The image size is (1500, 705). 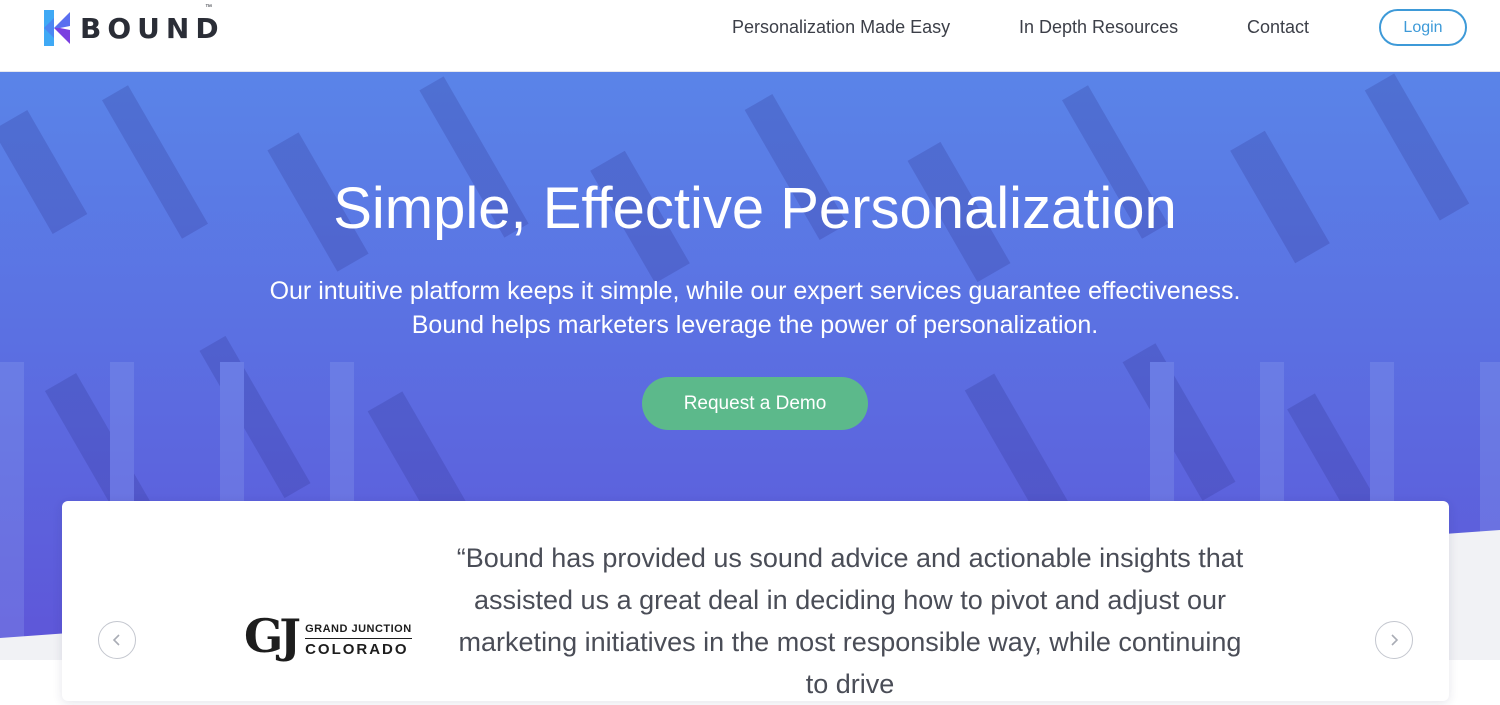 What do you see at coordinates (1423, 27) in the screenshot?
I see `login-button: Login` at bounding box center [1423, 27].